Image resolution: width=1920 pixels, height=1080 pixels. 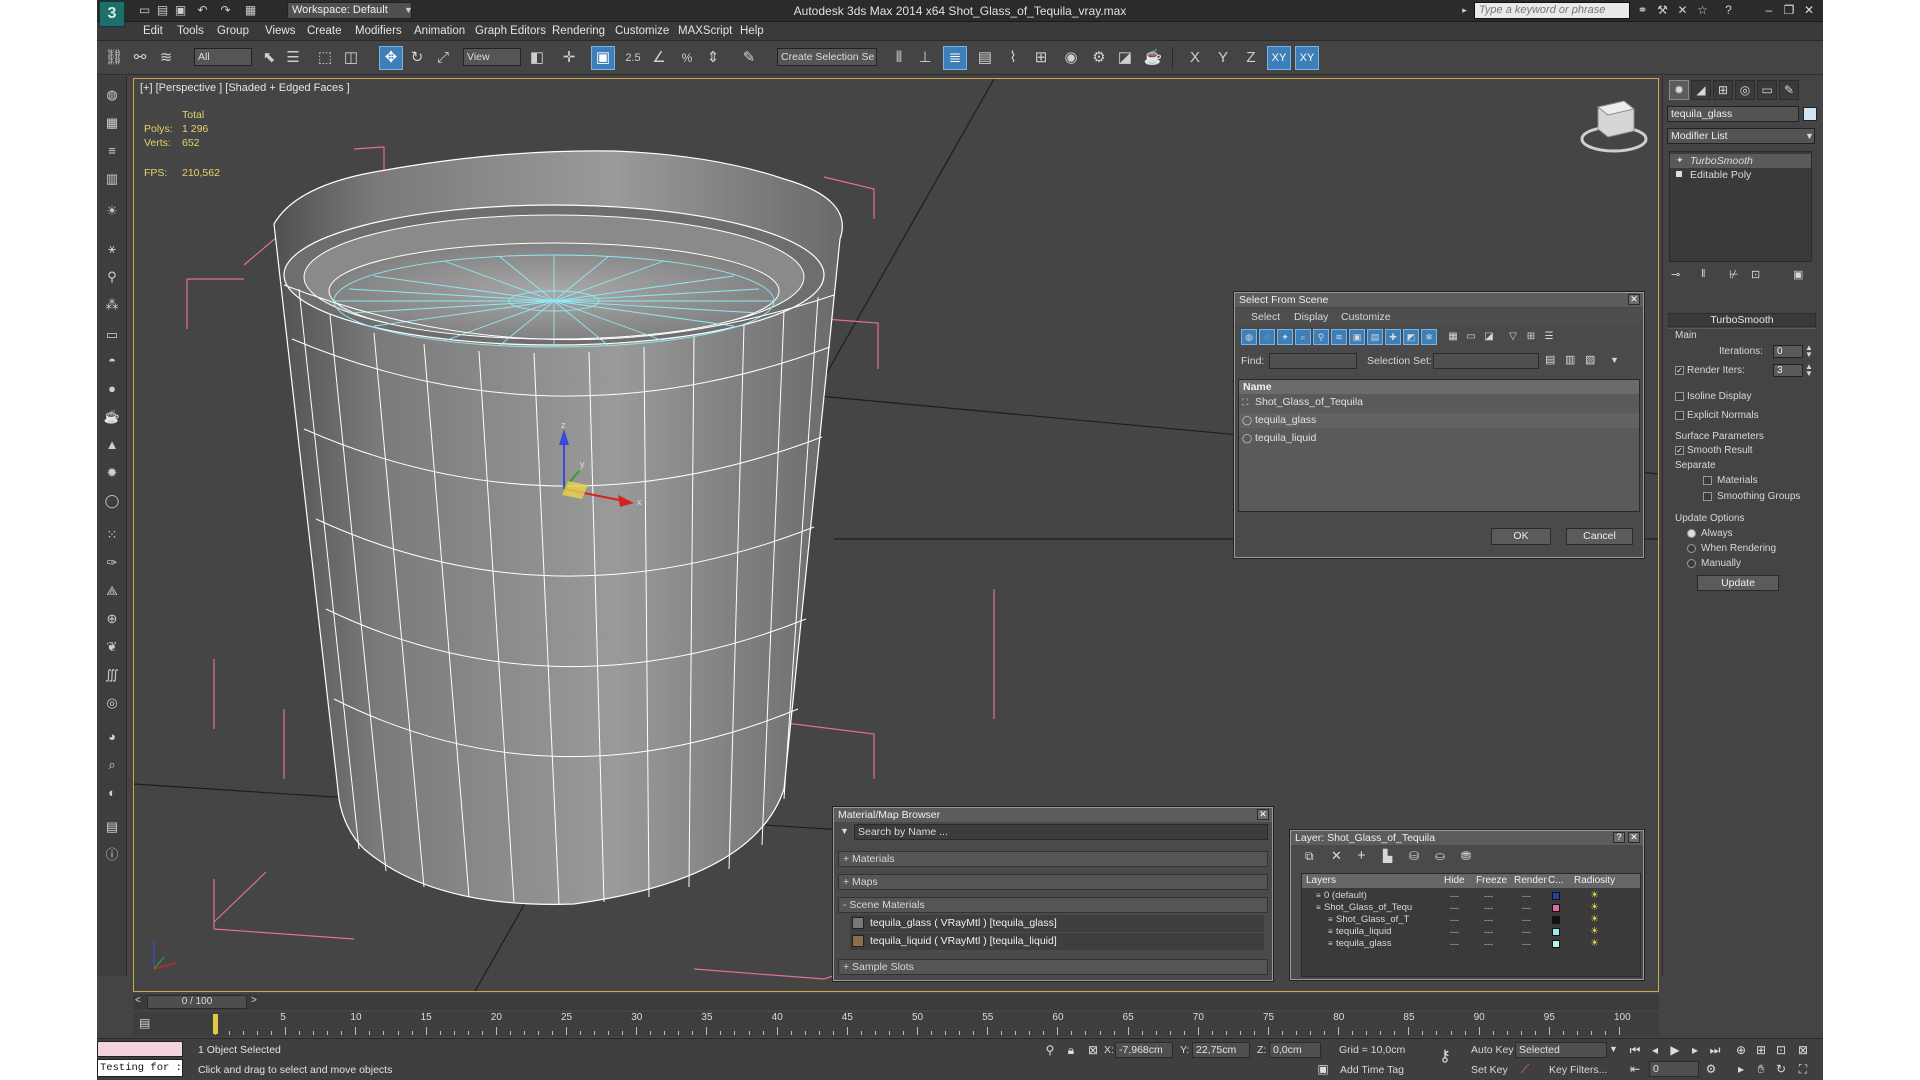 What do you see at coordinates (202, 10) in the screenshot?
I see `undo-icon: ↶` at bounding box center [202, 10].